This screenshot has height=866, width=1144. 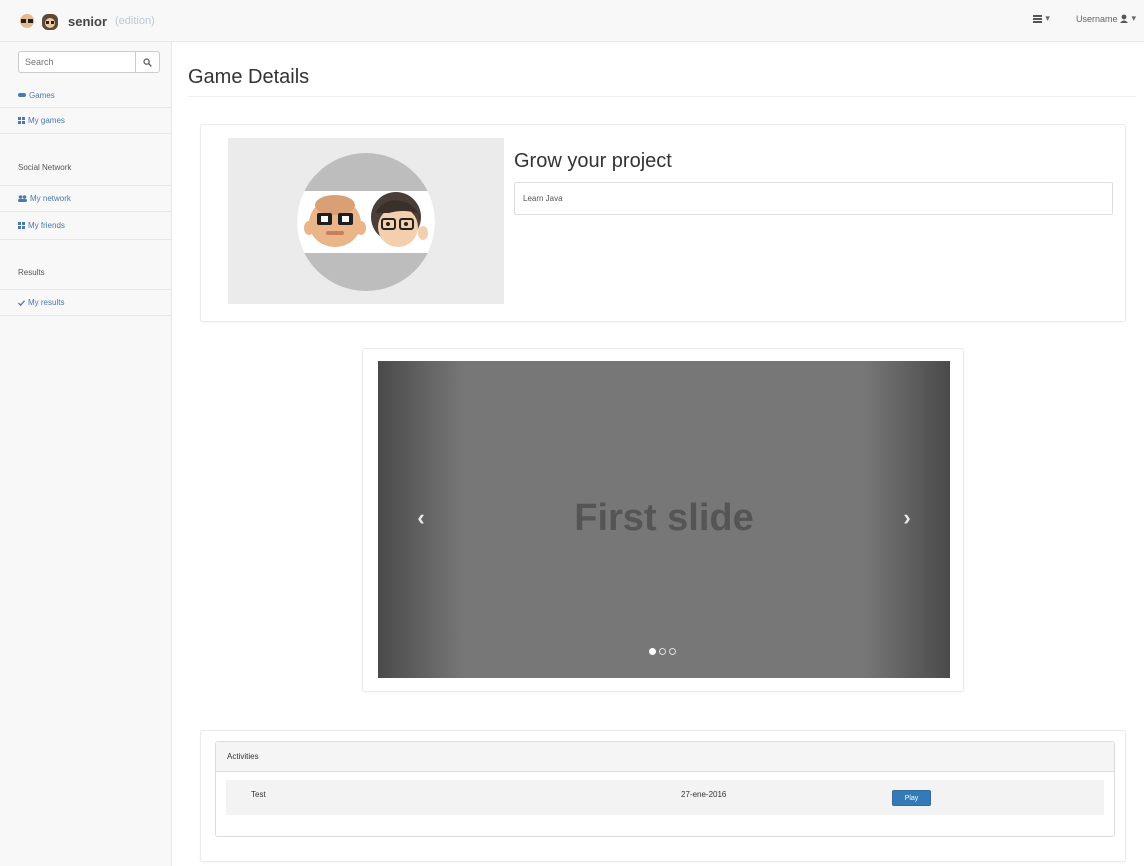 What do you see at coordinates (249, 77) in the screenshot?
I see `page-title: Game Details` at bounding box center [249, 77].